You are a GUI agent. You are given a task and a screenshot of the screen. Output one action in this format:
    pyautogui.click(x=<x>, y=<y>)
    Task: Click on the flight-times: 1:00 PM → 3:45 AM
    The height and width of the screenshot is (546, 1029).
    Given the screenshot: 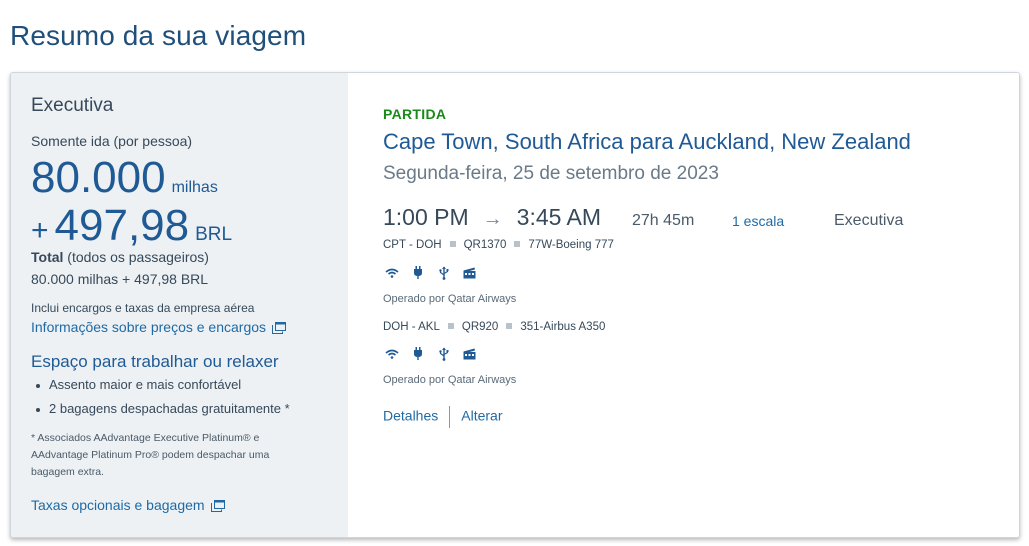 What is the action you would take?
    pyautogui.click(x=492, y=217)
    